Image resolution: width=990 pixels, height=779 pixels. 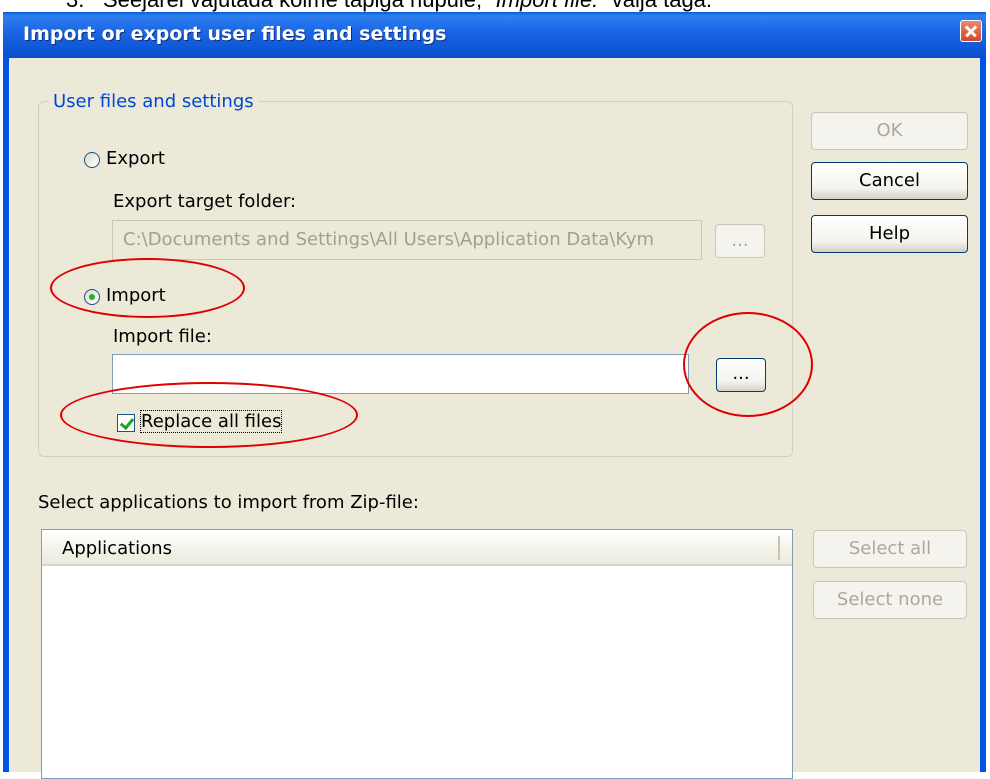 I want to click on applications-column-header: Applications, so click(x=117, y=548).